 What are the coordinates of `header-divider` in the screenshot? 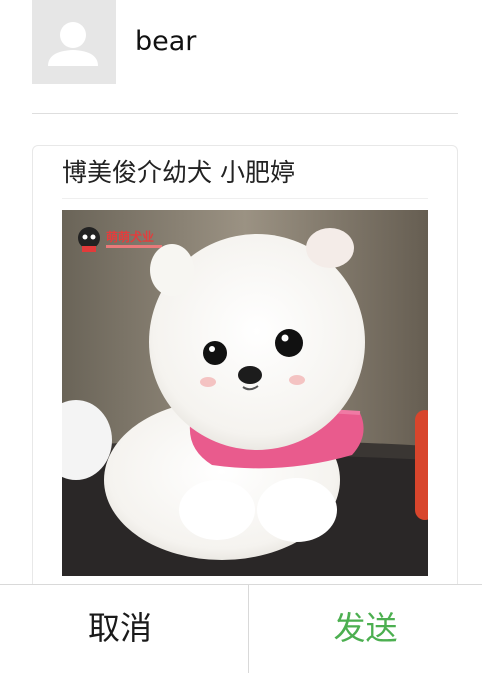 It's located at (245, 113).